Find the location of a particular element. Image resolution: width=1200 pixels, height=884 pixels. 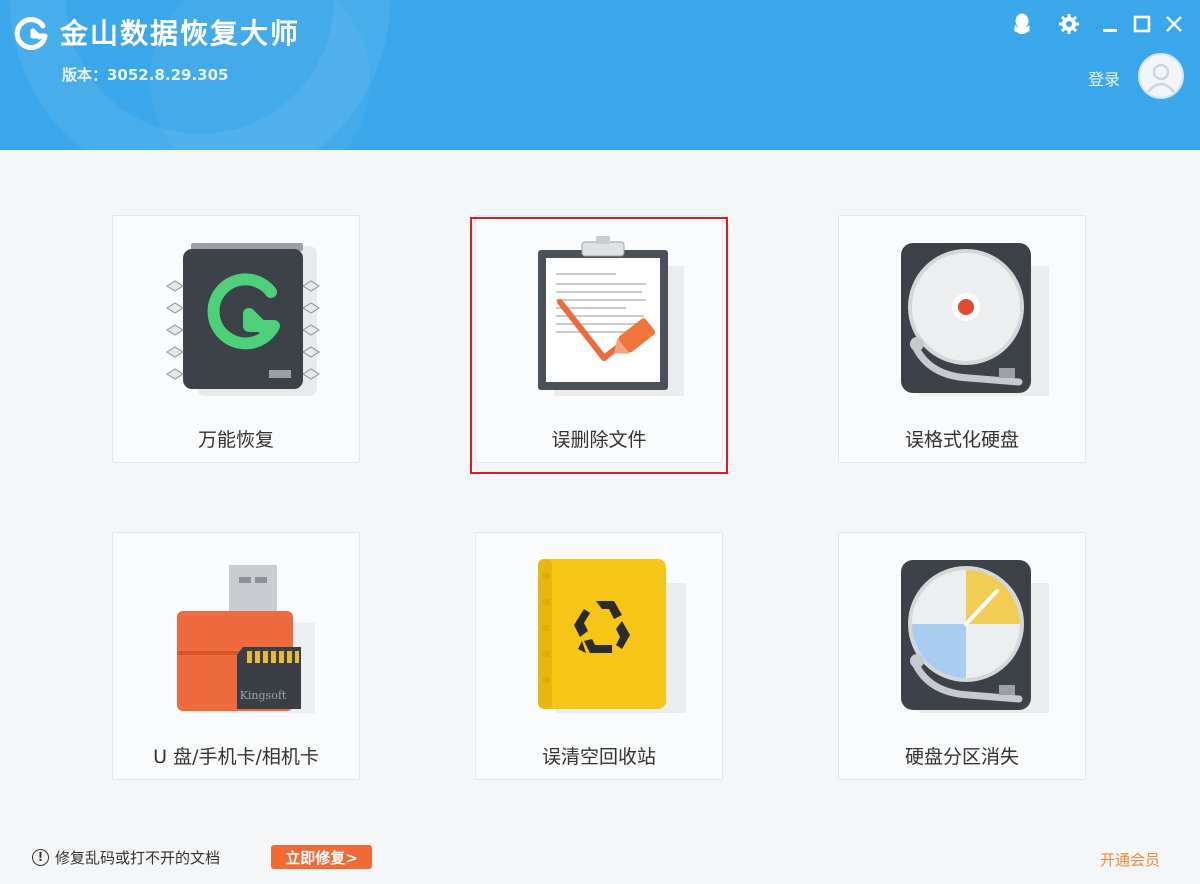

usb-sdcard-icon: Kingsoft is located at coordinates (246, 639).